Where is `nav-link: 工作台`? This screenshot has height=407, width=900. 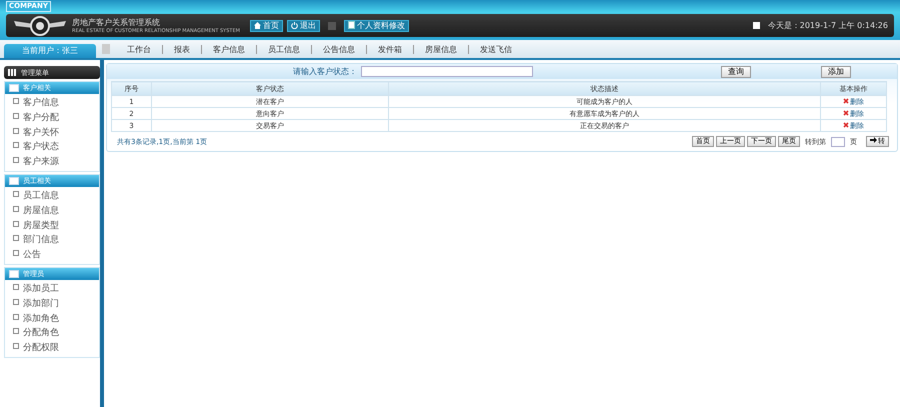 nav-link: 工作台 is located at coordinates (139, 49).